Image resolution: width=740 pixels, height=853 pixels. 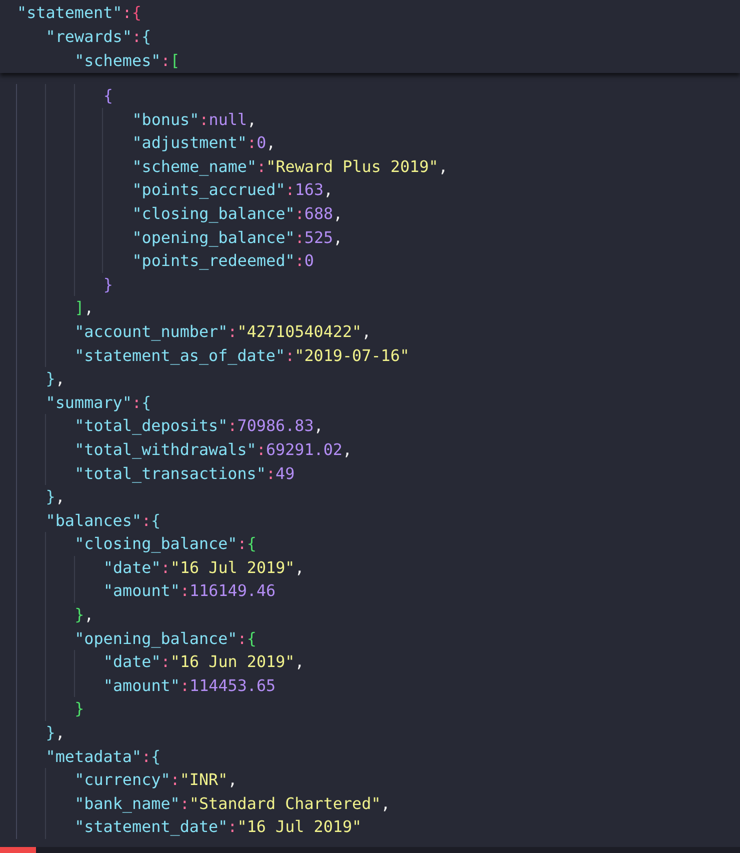 I want to click on code-line: "statement":{, so click(x=79, y=13).